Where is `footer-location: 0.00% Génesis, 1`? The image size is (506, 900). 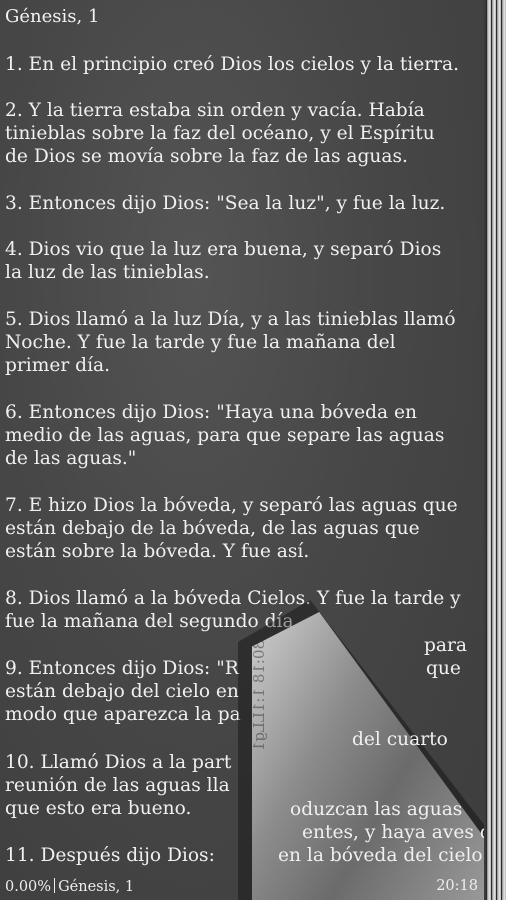
footer-location: 0.00% Génesis, 1 is located at coordinates (69, 886).